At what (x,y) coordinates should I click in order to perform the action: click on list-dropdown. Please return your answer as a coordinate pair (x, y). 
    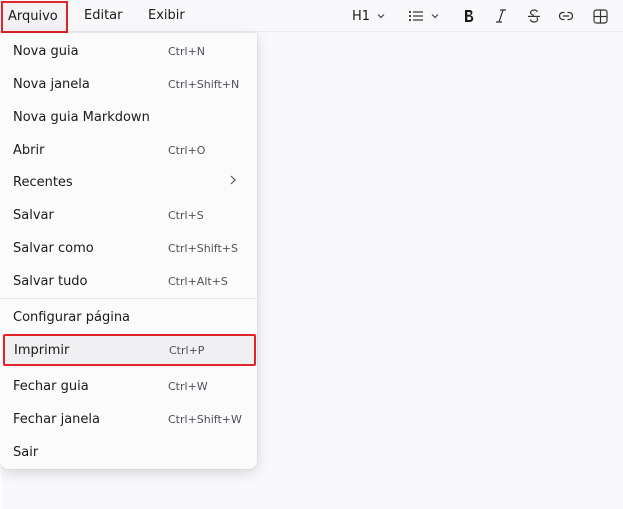
    Looking at the image, I should click on (424, 16).